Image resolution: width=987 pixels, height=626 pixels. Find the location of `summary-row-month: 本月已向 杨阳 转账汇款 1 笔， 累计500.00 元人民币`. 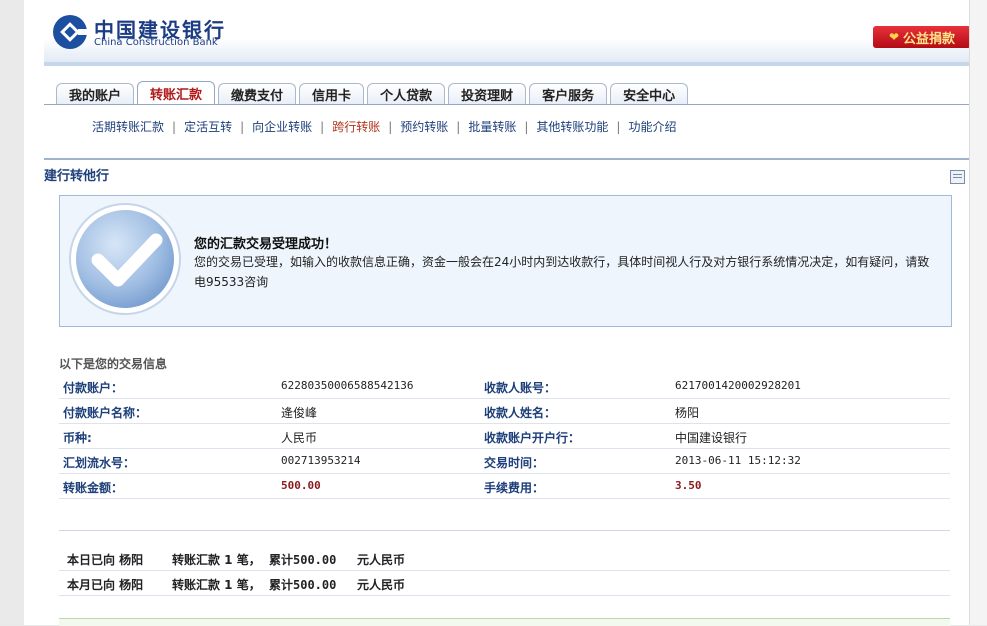

summary-row-month: 本月已向 杨阳 转账汇款 1 笔， 累计500.00 元人民币 is located at coordinates (504, 583).